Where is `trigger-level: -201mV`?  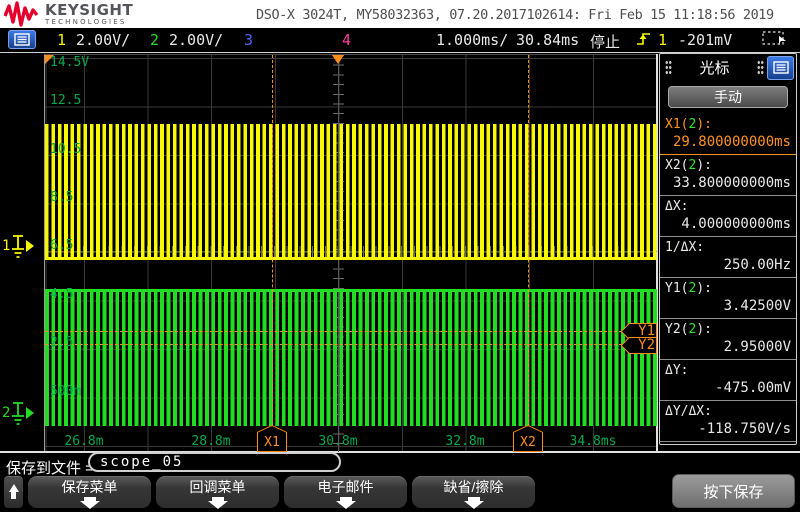
trigger-level: -201mV is located at coordinates (705, 40).